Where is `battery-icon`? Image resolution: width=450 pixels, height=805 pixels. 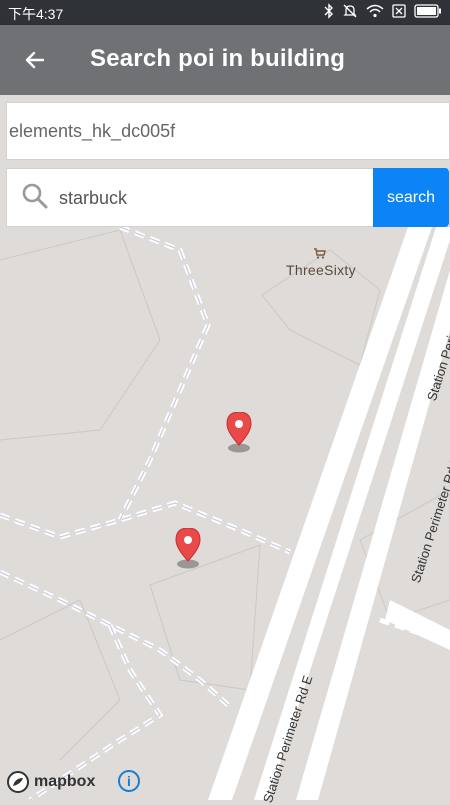
battery-icon is located at coordinates (428, 11).